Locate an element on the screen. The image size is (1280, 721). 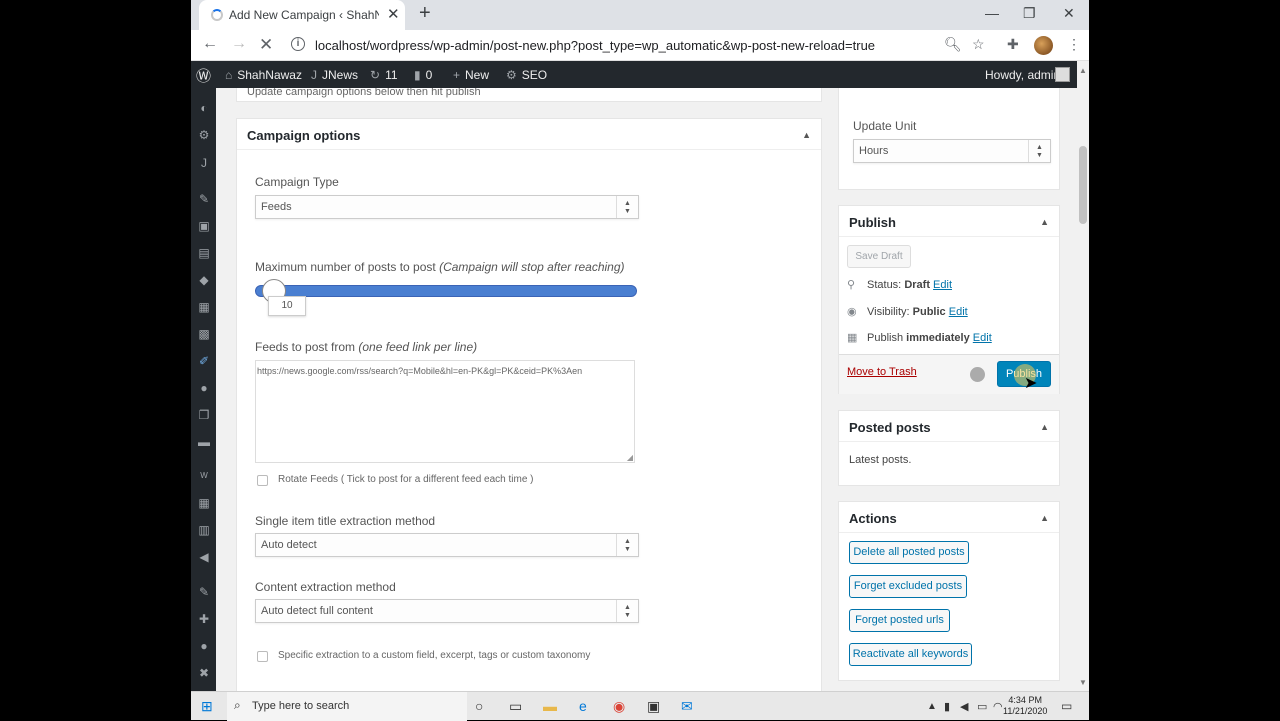
users-icon: ● is located at coordinates (204, 646).